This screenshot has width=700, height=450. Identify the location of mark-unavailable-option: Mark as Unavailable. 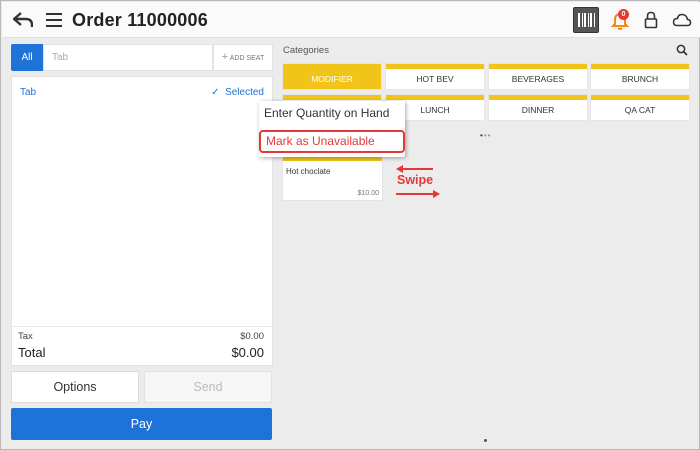
(332, 141).